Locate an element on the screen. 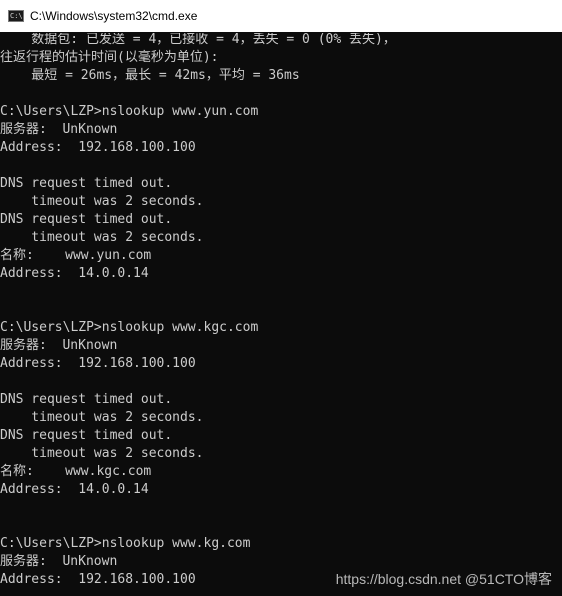 This screenshot has height=596, width=562. watermark: https://blog.csdn.net @51CTO博客 is located at coordinates (443, 579).